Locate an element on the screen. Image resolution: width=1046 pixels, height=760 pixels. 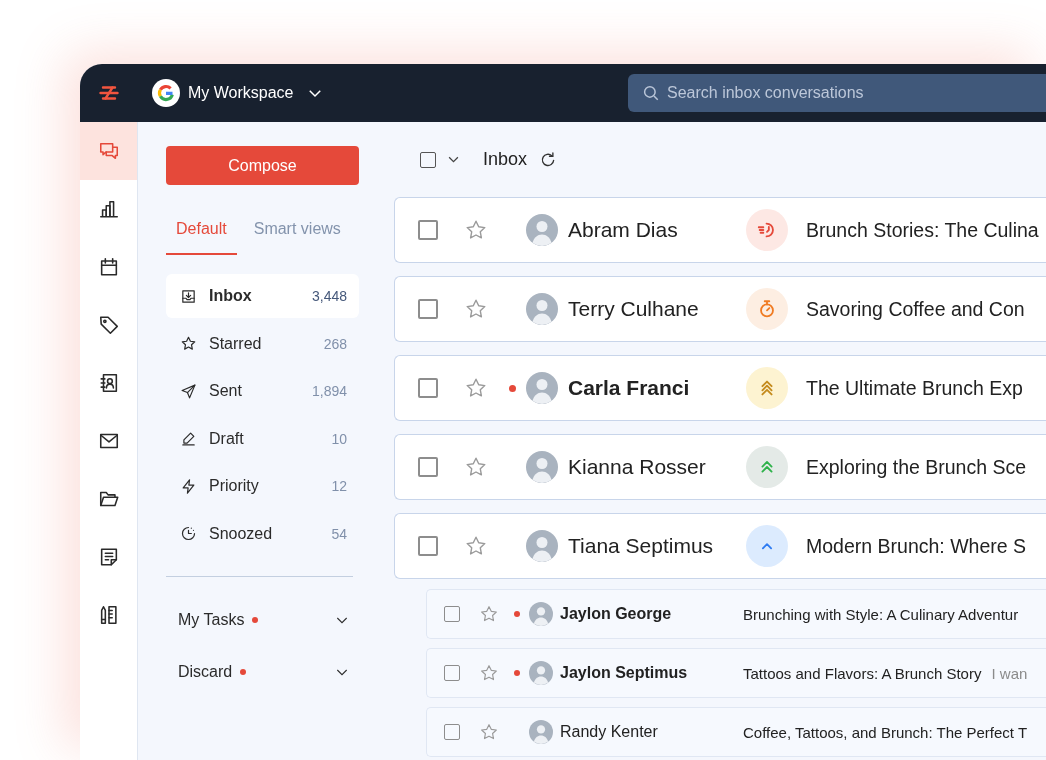
chat-bubbles-icon is located at coordinates (108, 151).